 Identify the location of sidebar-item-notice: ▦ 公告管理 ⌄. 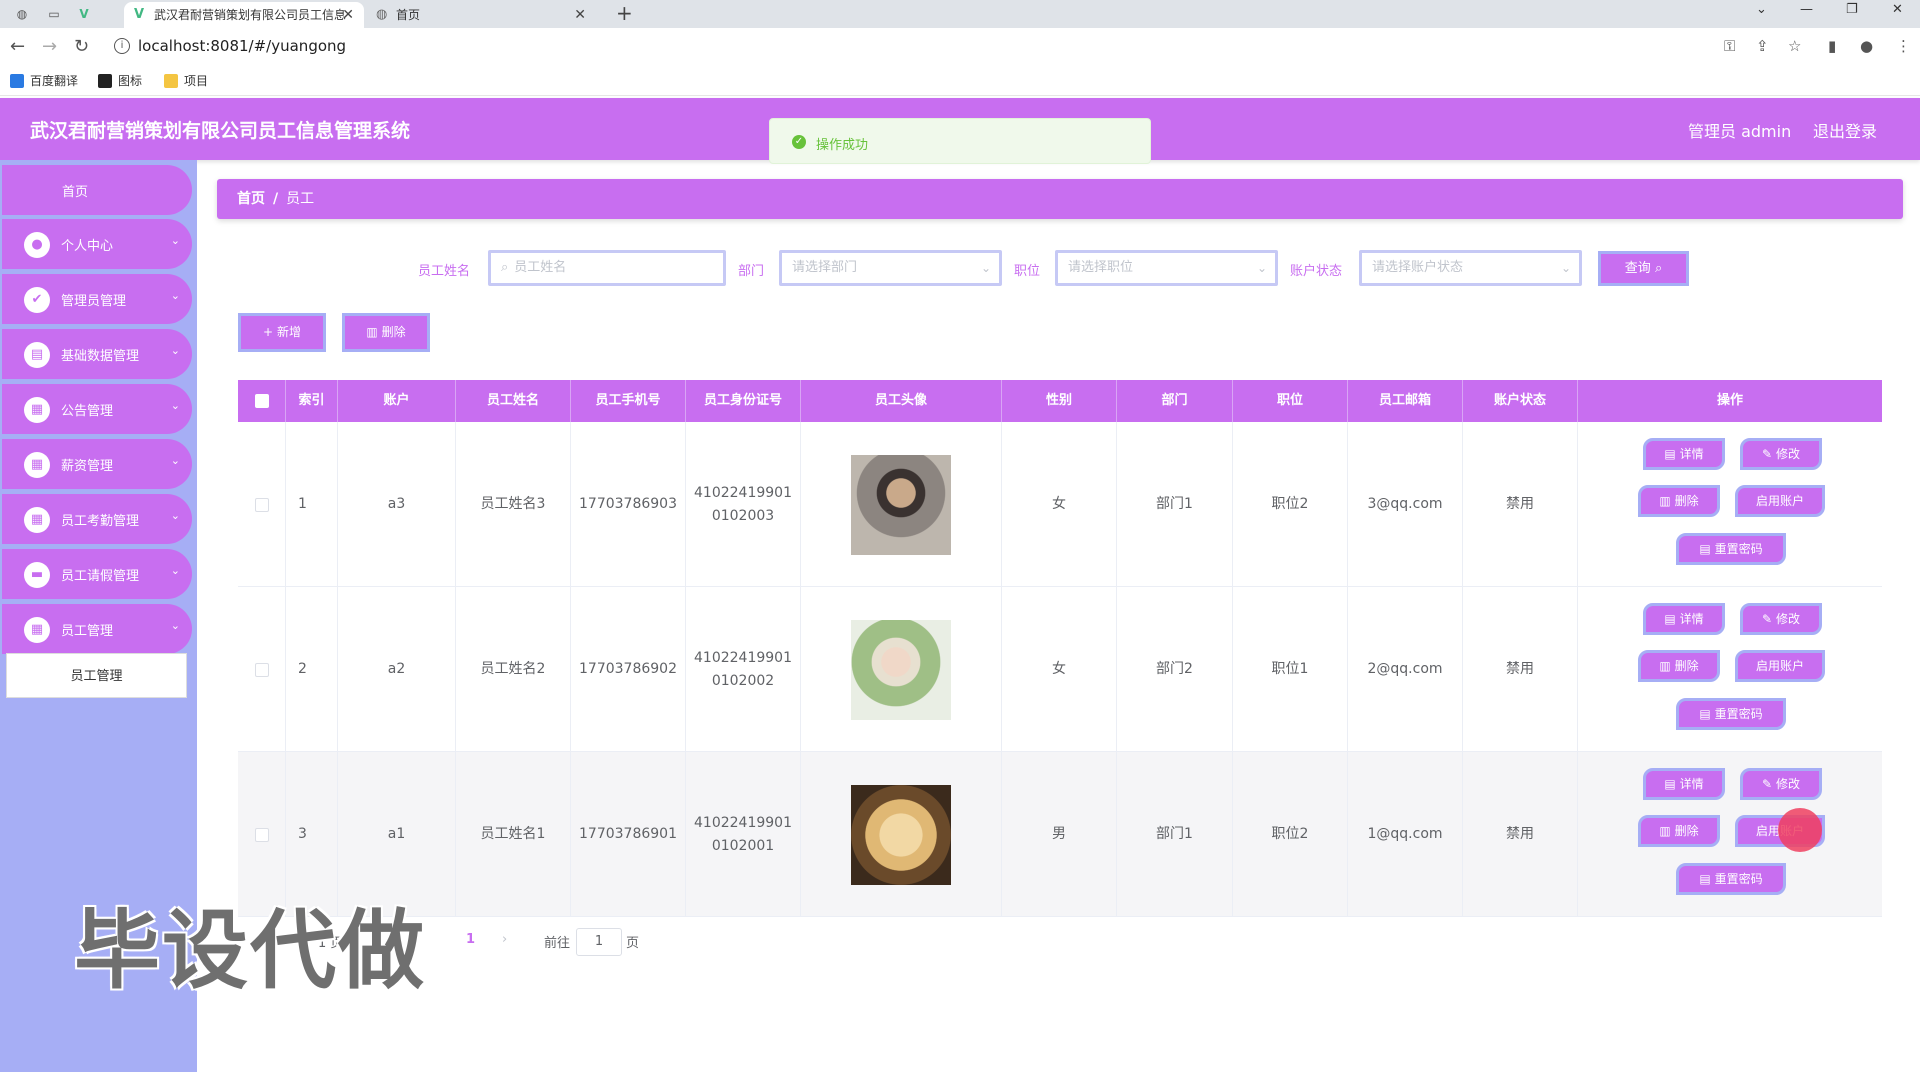
(97, 409).